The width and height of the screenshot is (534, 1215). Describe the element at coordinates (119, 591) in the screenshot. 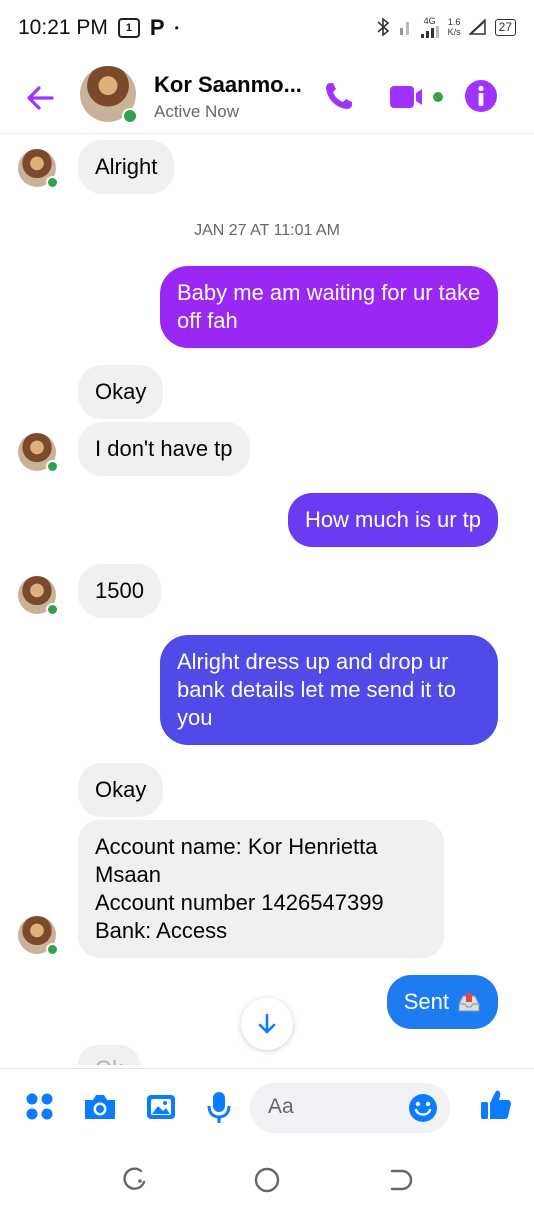

I see `incoming-message: 1500` at that location.